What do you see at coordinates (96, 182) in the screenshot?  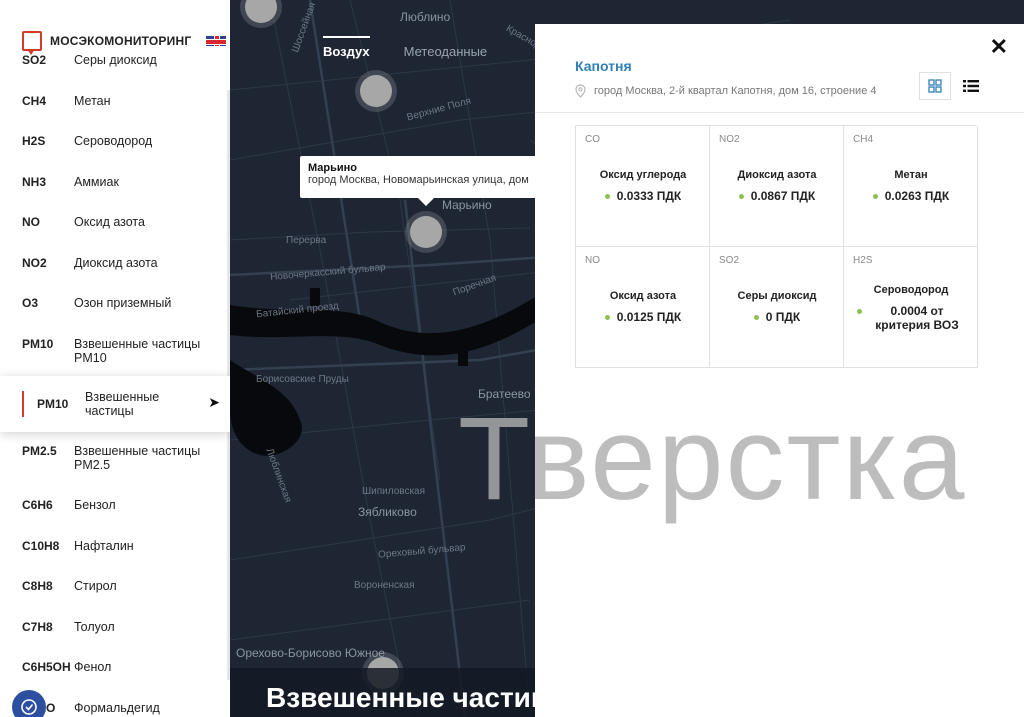 I see `pollutant-name: Аммиак` at bounding box center [96, 182].